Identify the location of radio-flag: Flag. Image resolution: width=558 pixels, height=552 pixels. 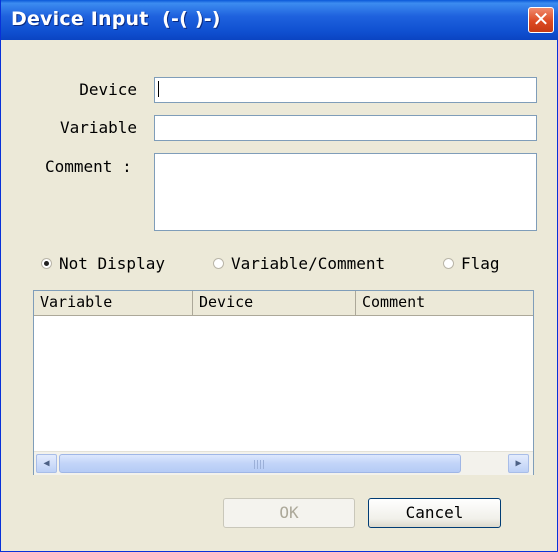
(471, 263).